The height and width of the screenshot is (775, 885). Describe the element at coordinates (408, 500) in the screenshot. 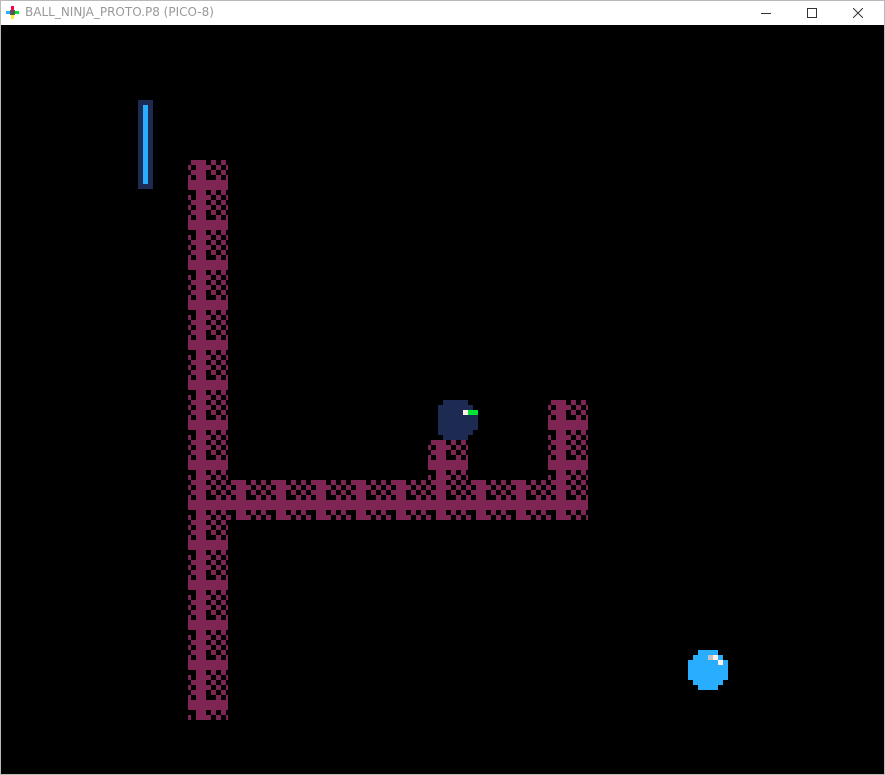

I see `wall-floor` at that location.